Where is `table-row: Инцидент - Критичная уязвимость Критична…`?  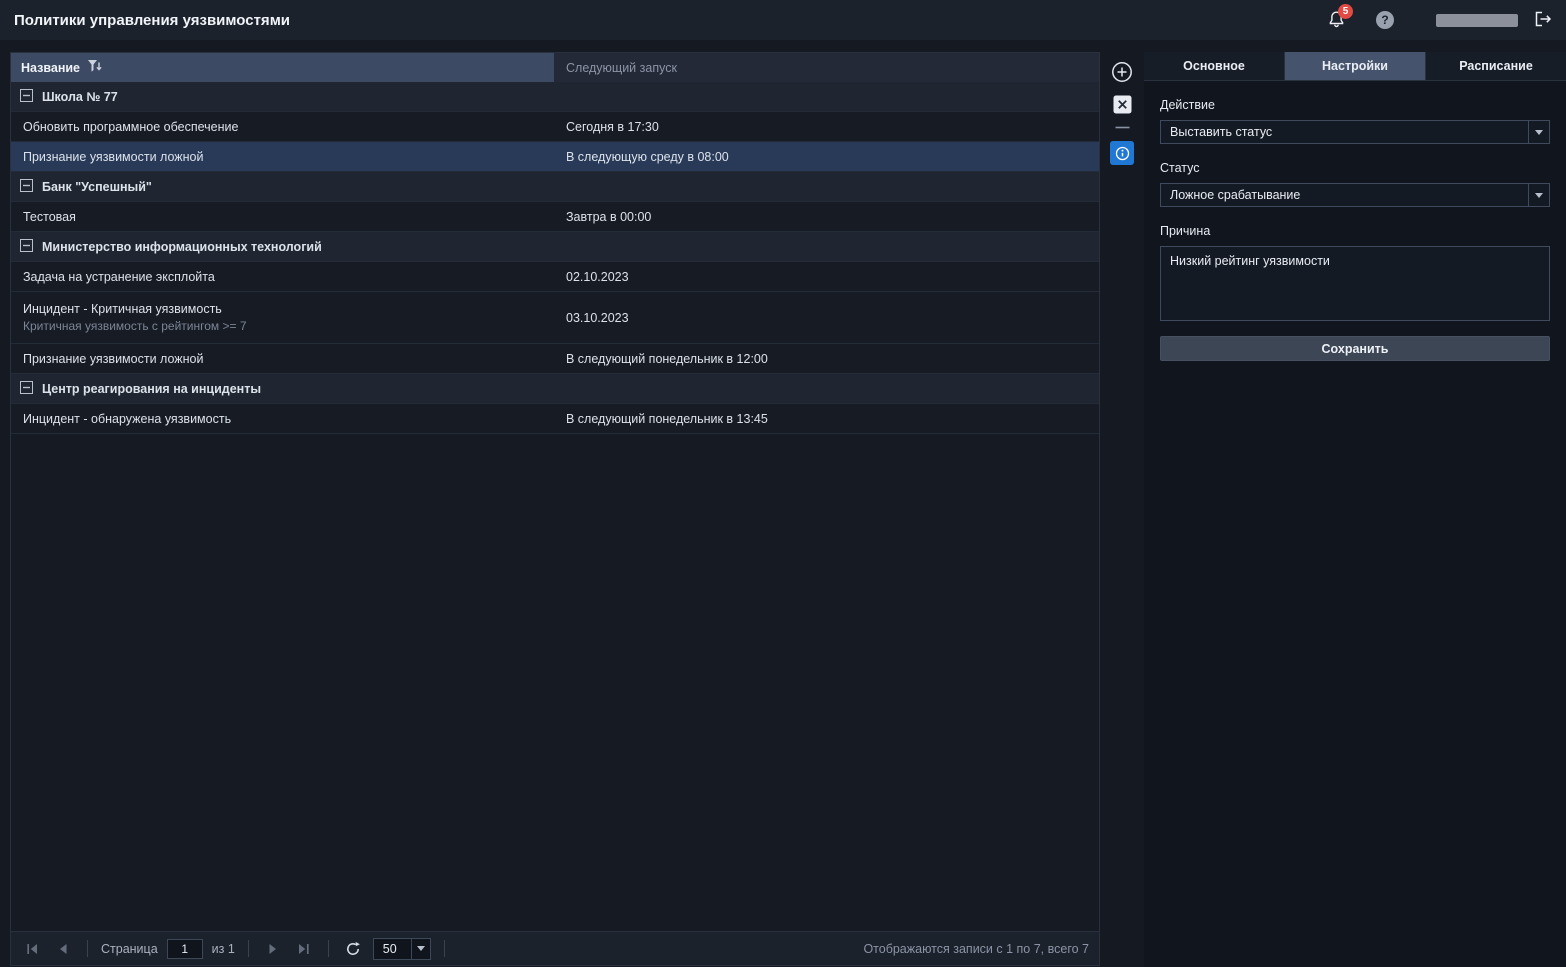 table-row: Инцидент - Критичная уязвимость Критична… is located at coordinates (555, 318).